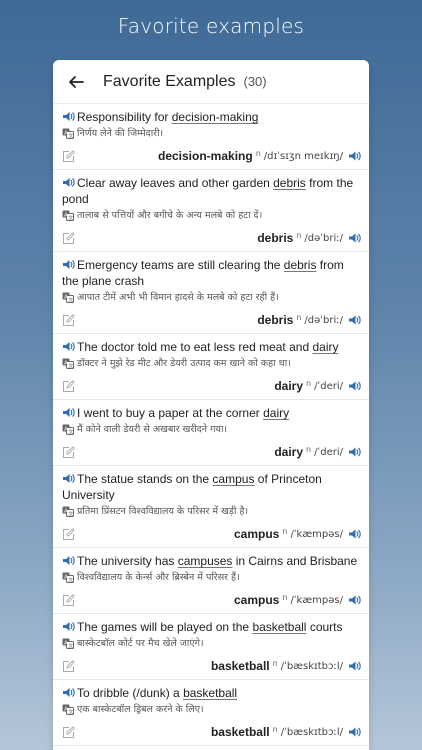  I want to click on word-row: decision-making n /dɪˈsɪʒn meɪkɪŋ/, so click(212, 156).